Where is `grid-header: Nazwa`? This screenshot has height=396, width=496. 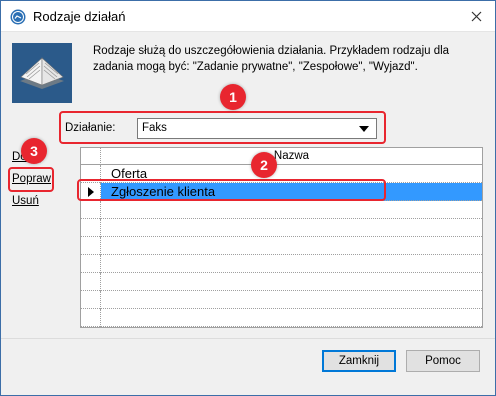 grid-header: Nazwa is located at coordinates (281, 156).